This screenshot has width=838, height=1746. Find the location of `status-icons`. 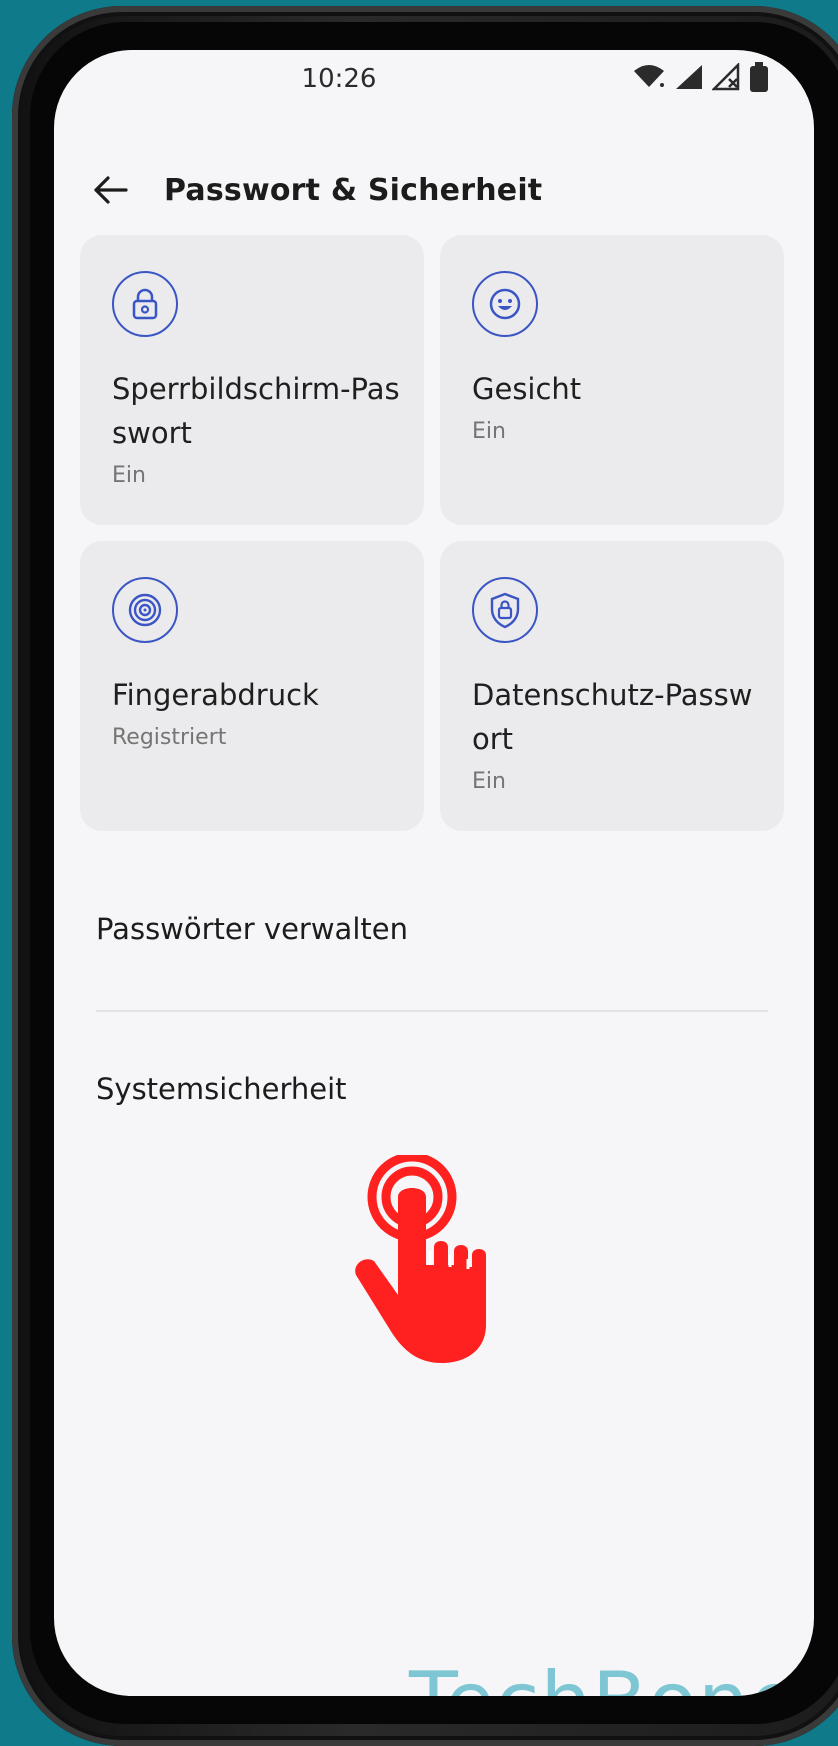

status-icons is located at coordinates (700, 77).